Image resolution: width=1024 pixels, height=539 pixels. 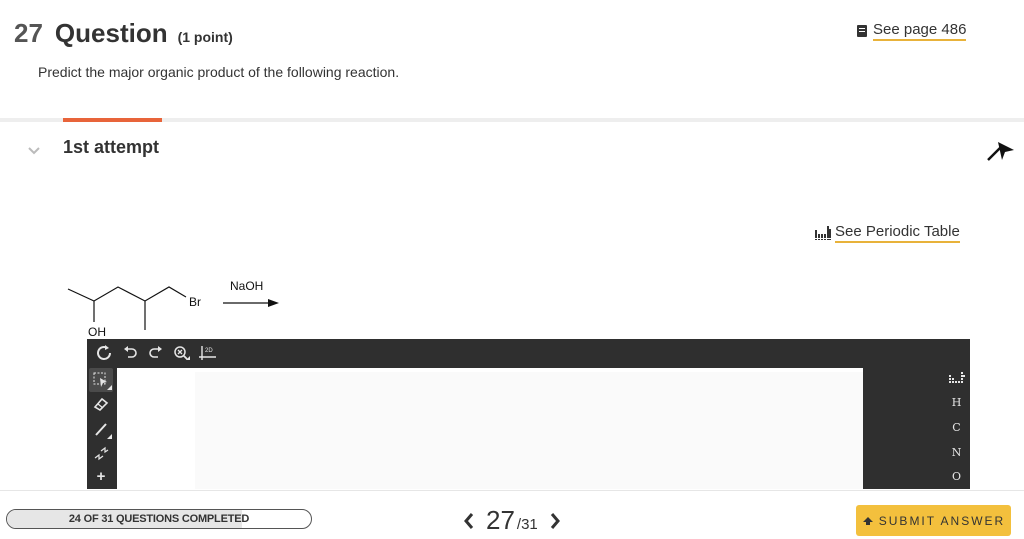 What do you see at coordinates (867, 520) in the screenshot?
I see `upload-cloud-icon` at bounding box center [867, 520].